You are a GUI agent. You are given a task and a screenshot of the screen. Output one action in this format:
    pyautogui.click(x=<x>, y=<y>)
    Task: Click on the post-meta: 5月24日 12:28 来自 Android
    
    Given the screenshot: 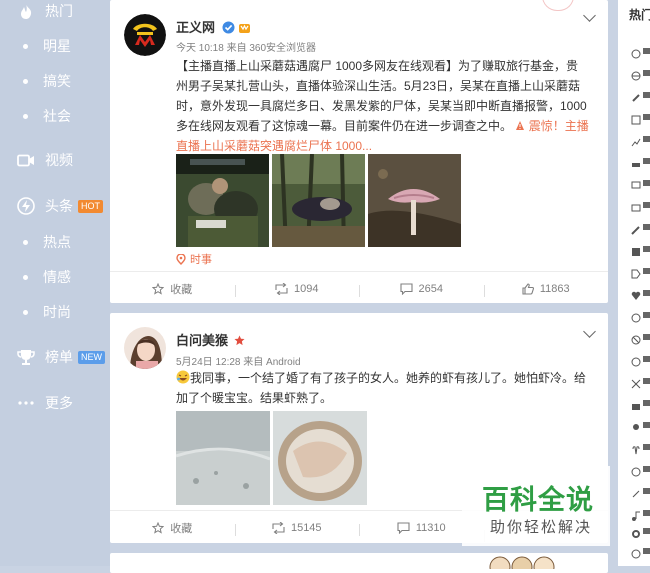 What is the action you would take?
    pyautogui.click(x=238, y=360)
    